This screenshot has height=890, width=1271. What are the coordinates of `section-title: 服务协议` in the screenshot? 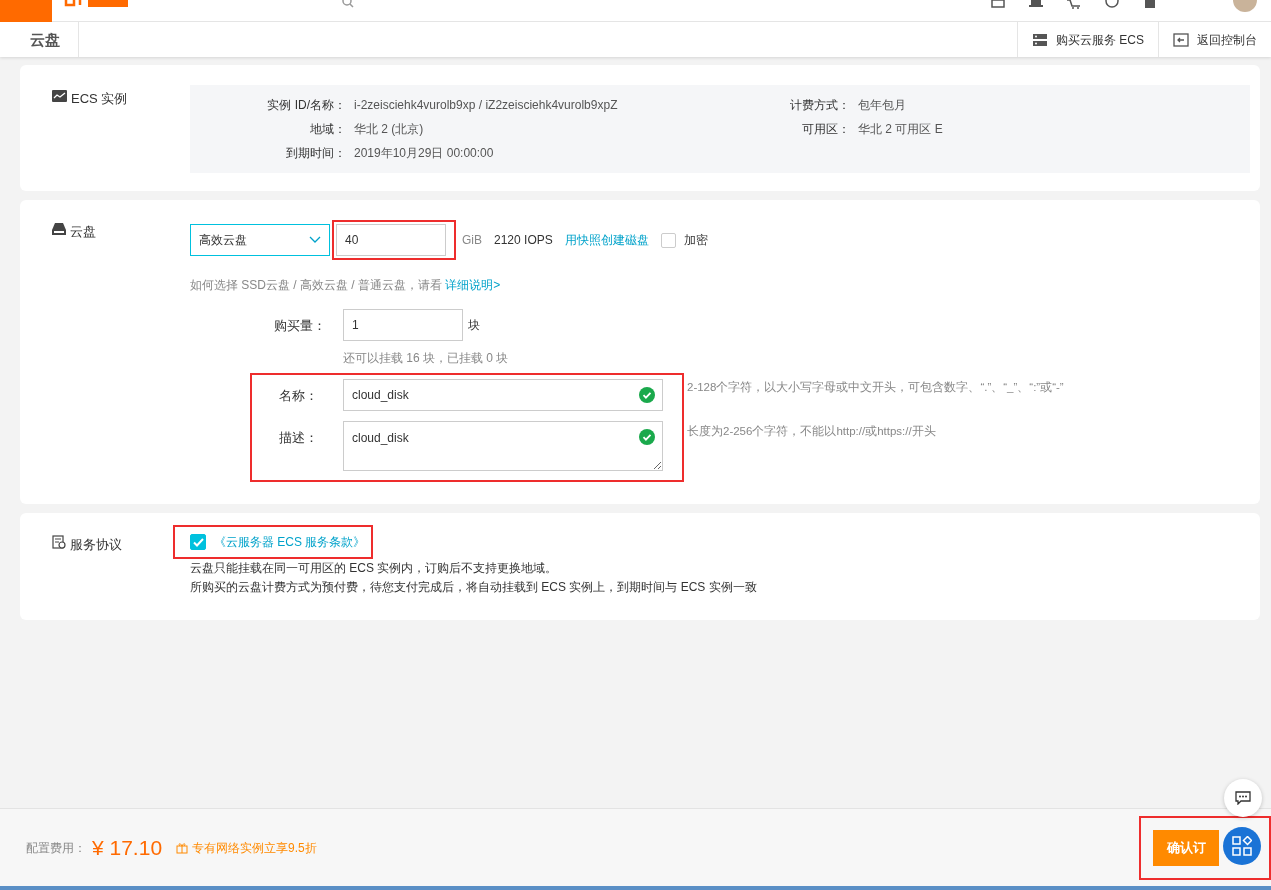 It's located at (96, 545).